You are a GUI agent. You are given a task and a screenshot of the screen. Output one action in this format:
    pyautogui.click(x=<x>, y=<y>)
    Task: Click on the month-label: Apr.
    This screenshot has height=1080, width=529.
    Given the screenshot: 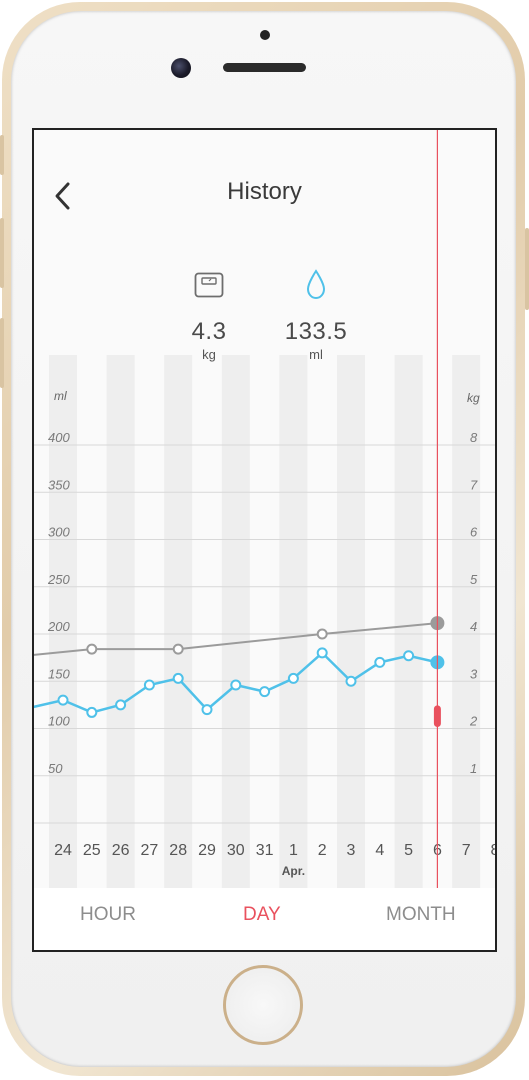 What is the action you would take?
    pyautogui.click(x=293, y=871)
    